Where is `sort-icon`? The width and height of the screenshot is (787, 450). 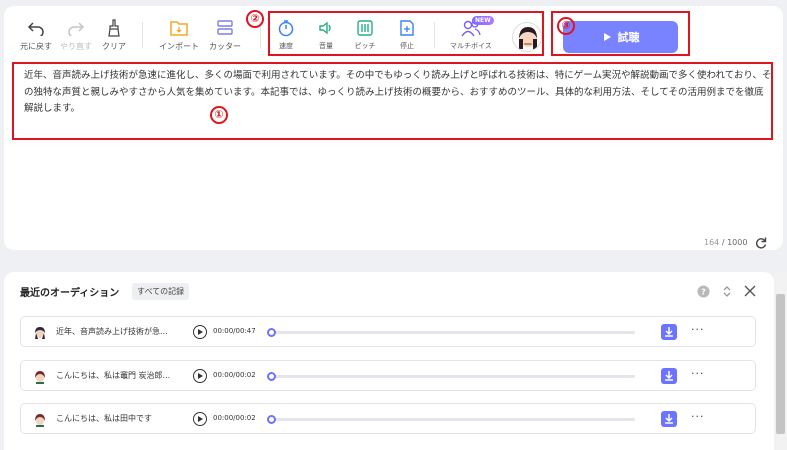
sort-icon is located at coordinates (727, 291).